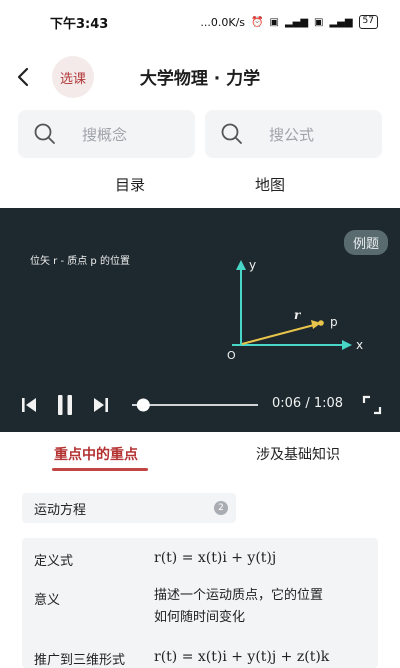 This screenshot has width=400, height=668. I want to click on x-axis-arrow, so click(347, 345).